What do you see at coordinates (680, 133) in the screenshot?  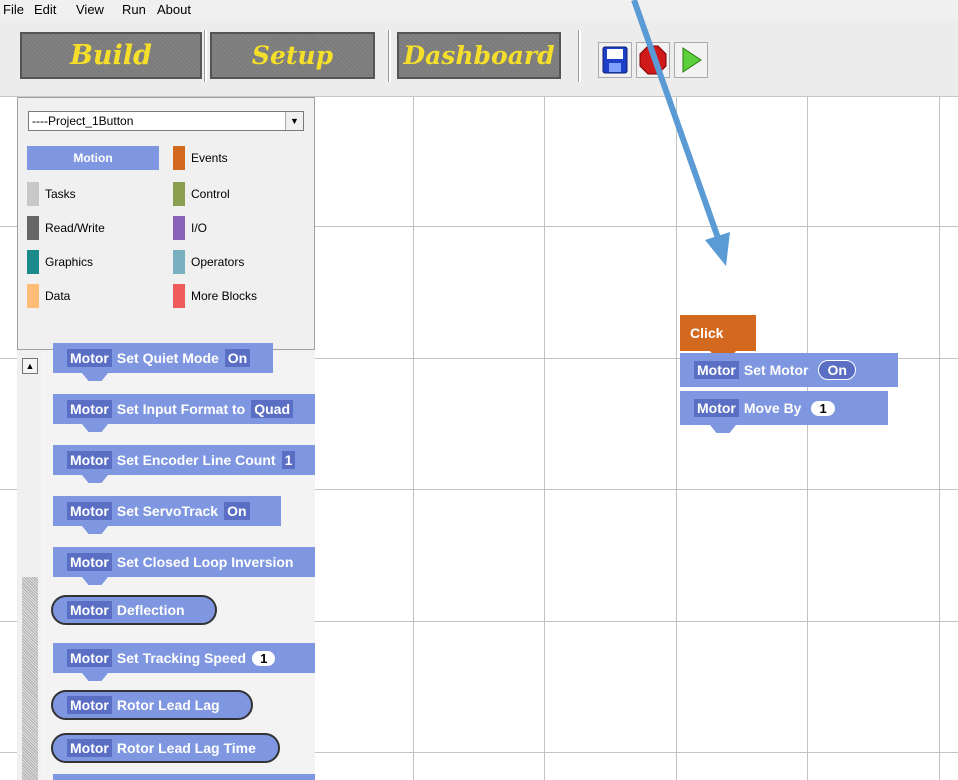 I see `annotation-arrow-icon` at bounding box center [680, 133].